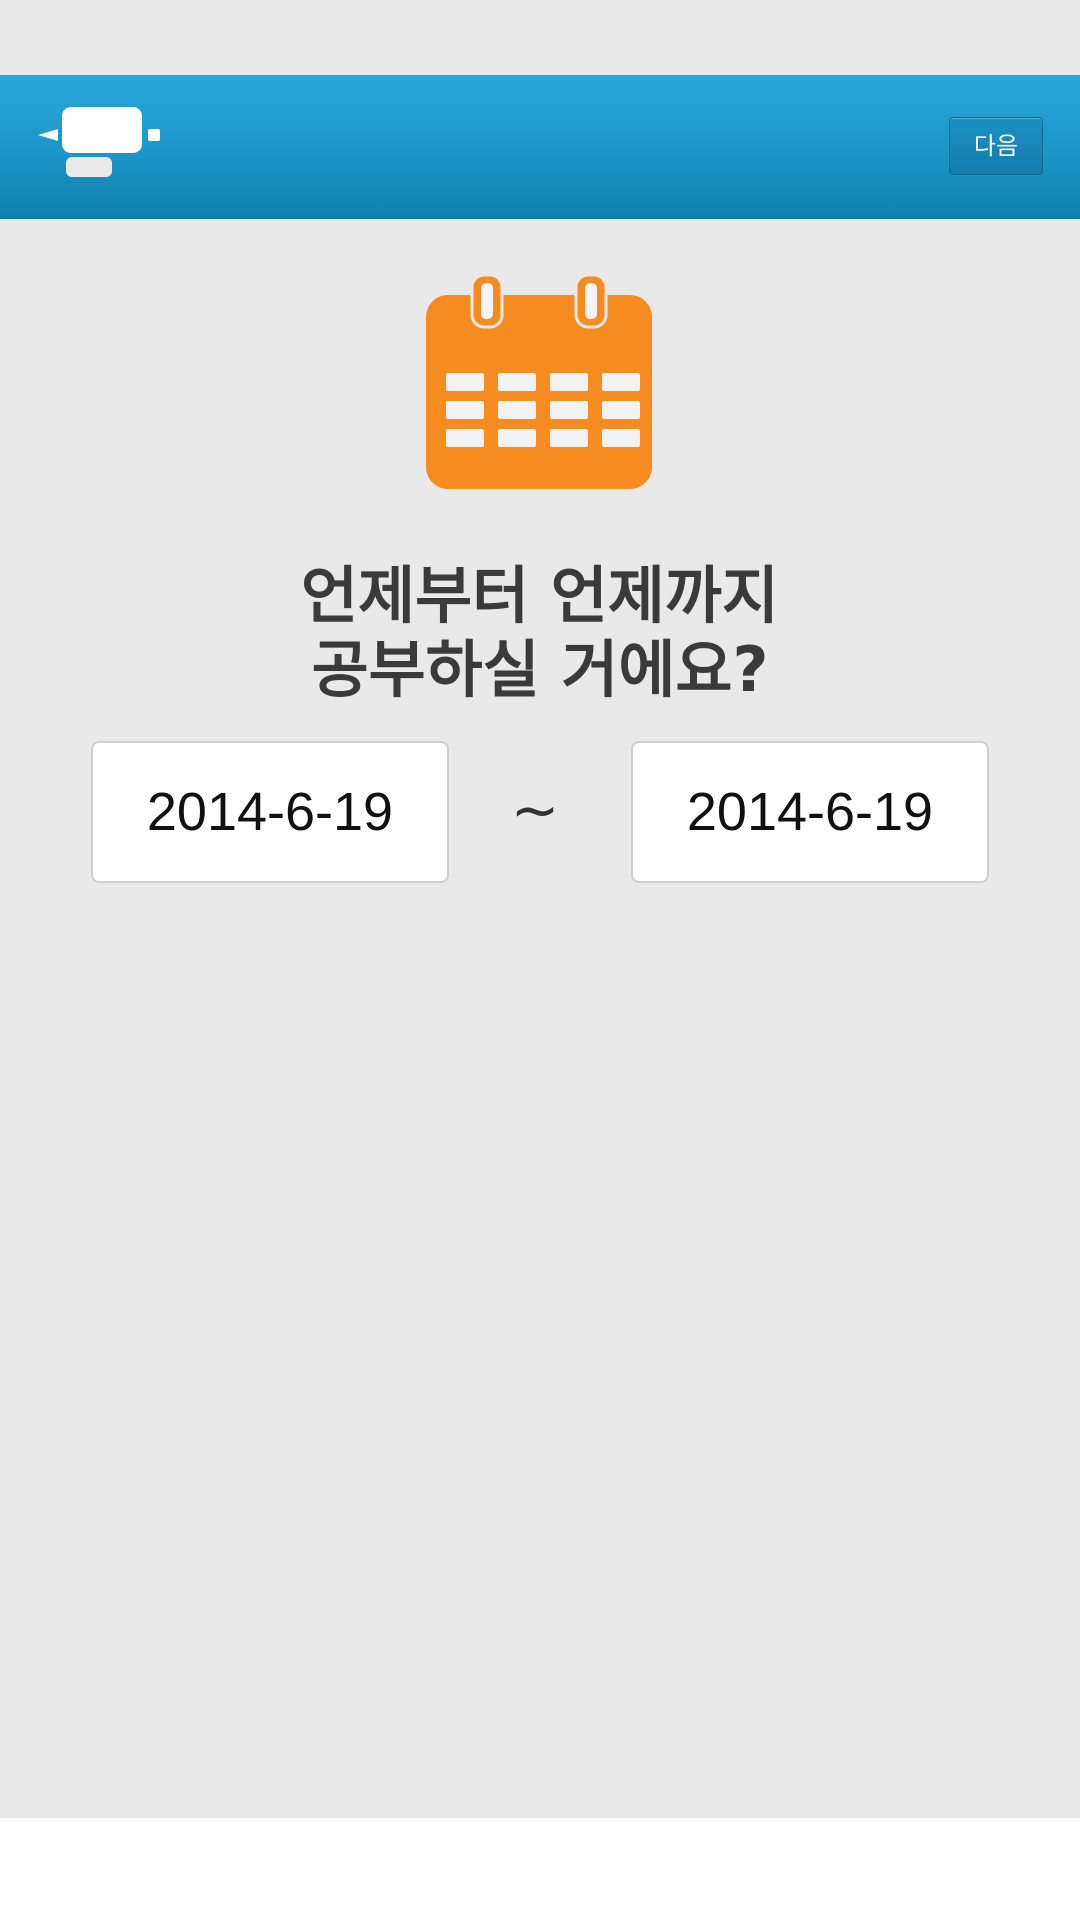  I want to click on bottom-area, so click(540, 1869).